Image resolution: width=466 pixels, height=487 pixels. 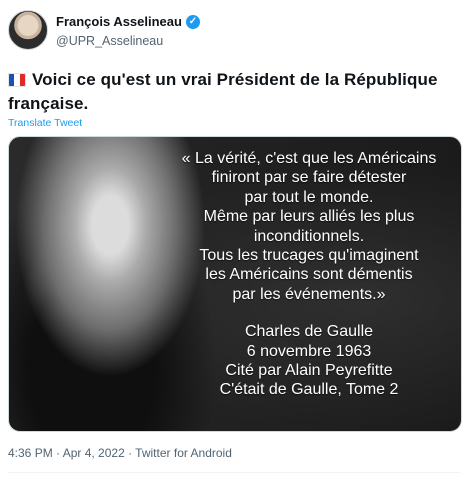 I want to click on avatar, so click(x=28, y=30).